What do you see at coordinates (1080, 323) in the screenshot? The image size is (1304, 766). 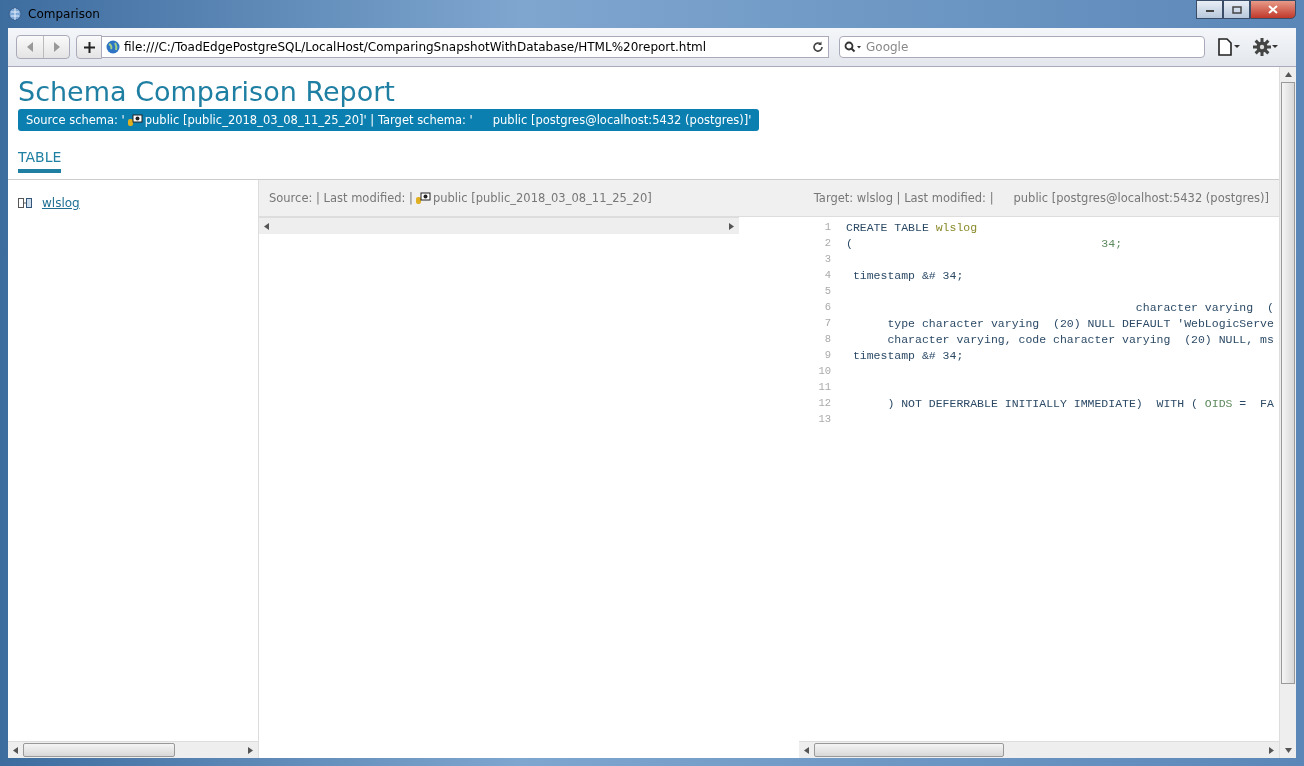 I see `code-line: type character varying (20) NULL DEFAULT 'WebLogicServe` at bounding box center [1080, 323].